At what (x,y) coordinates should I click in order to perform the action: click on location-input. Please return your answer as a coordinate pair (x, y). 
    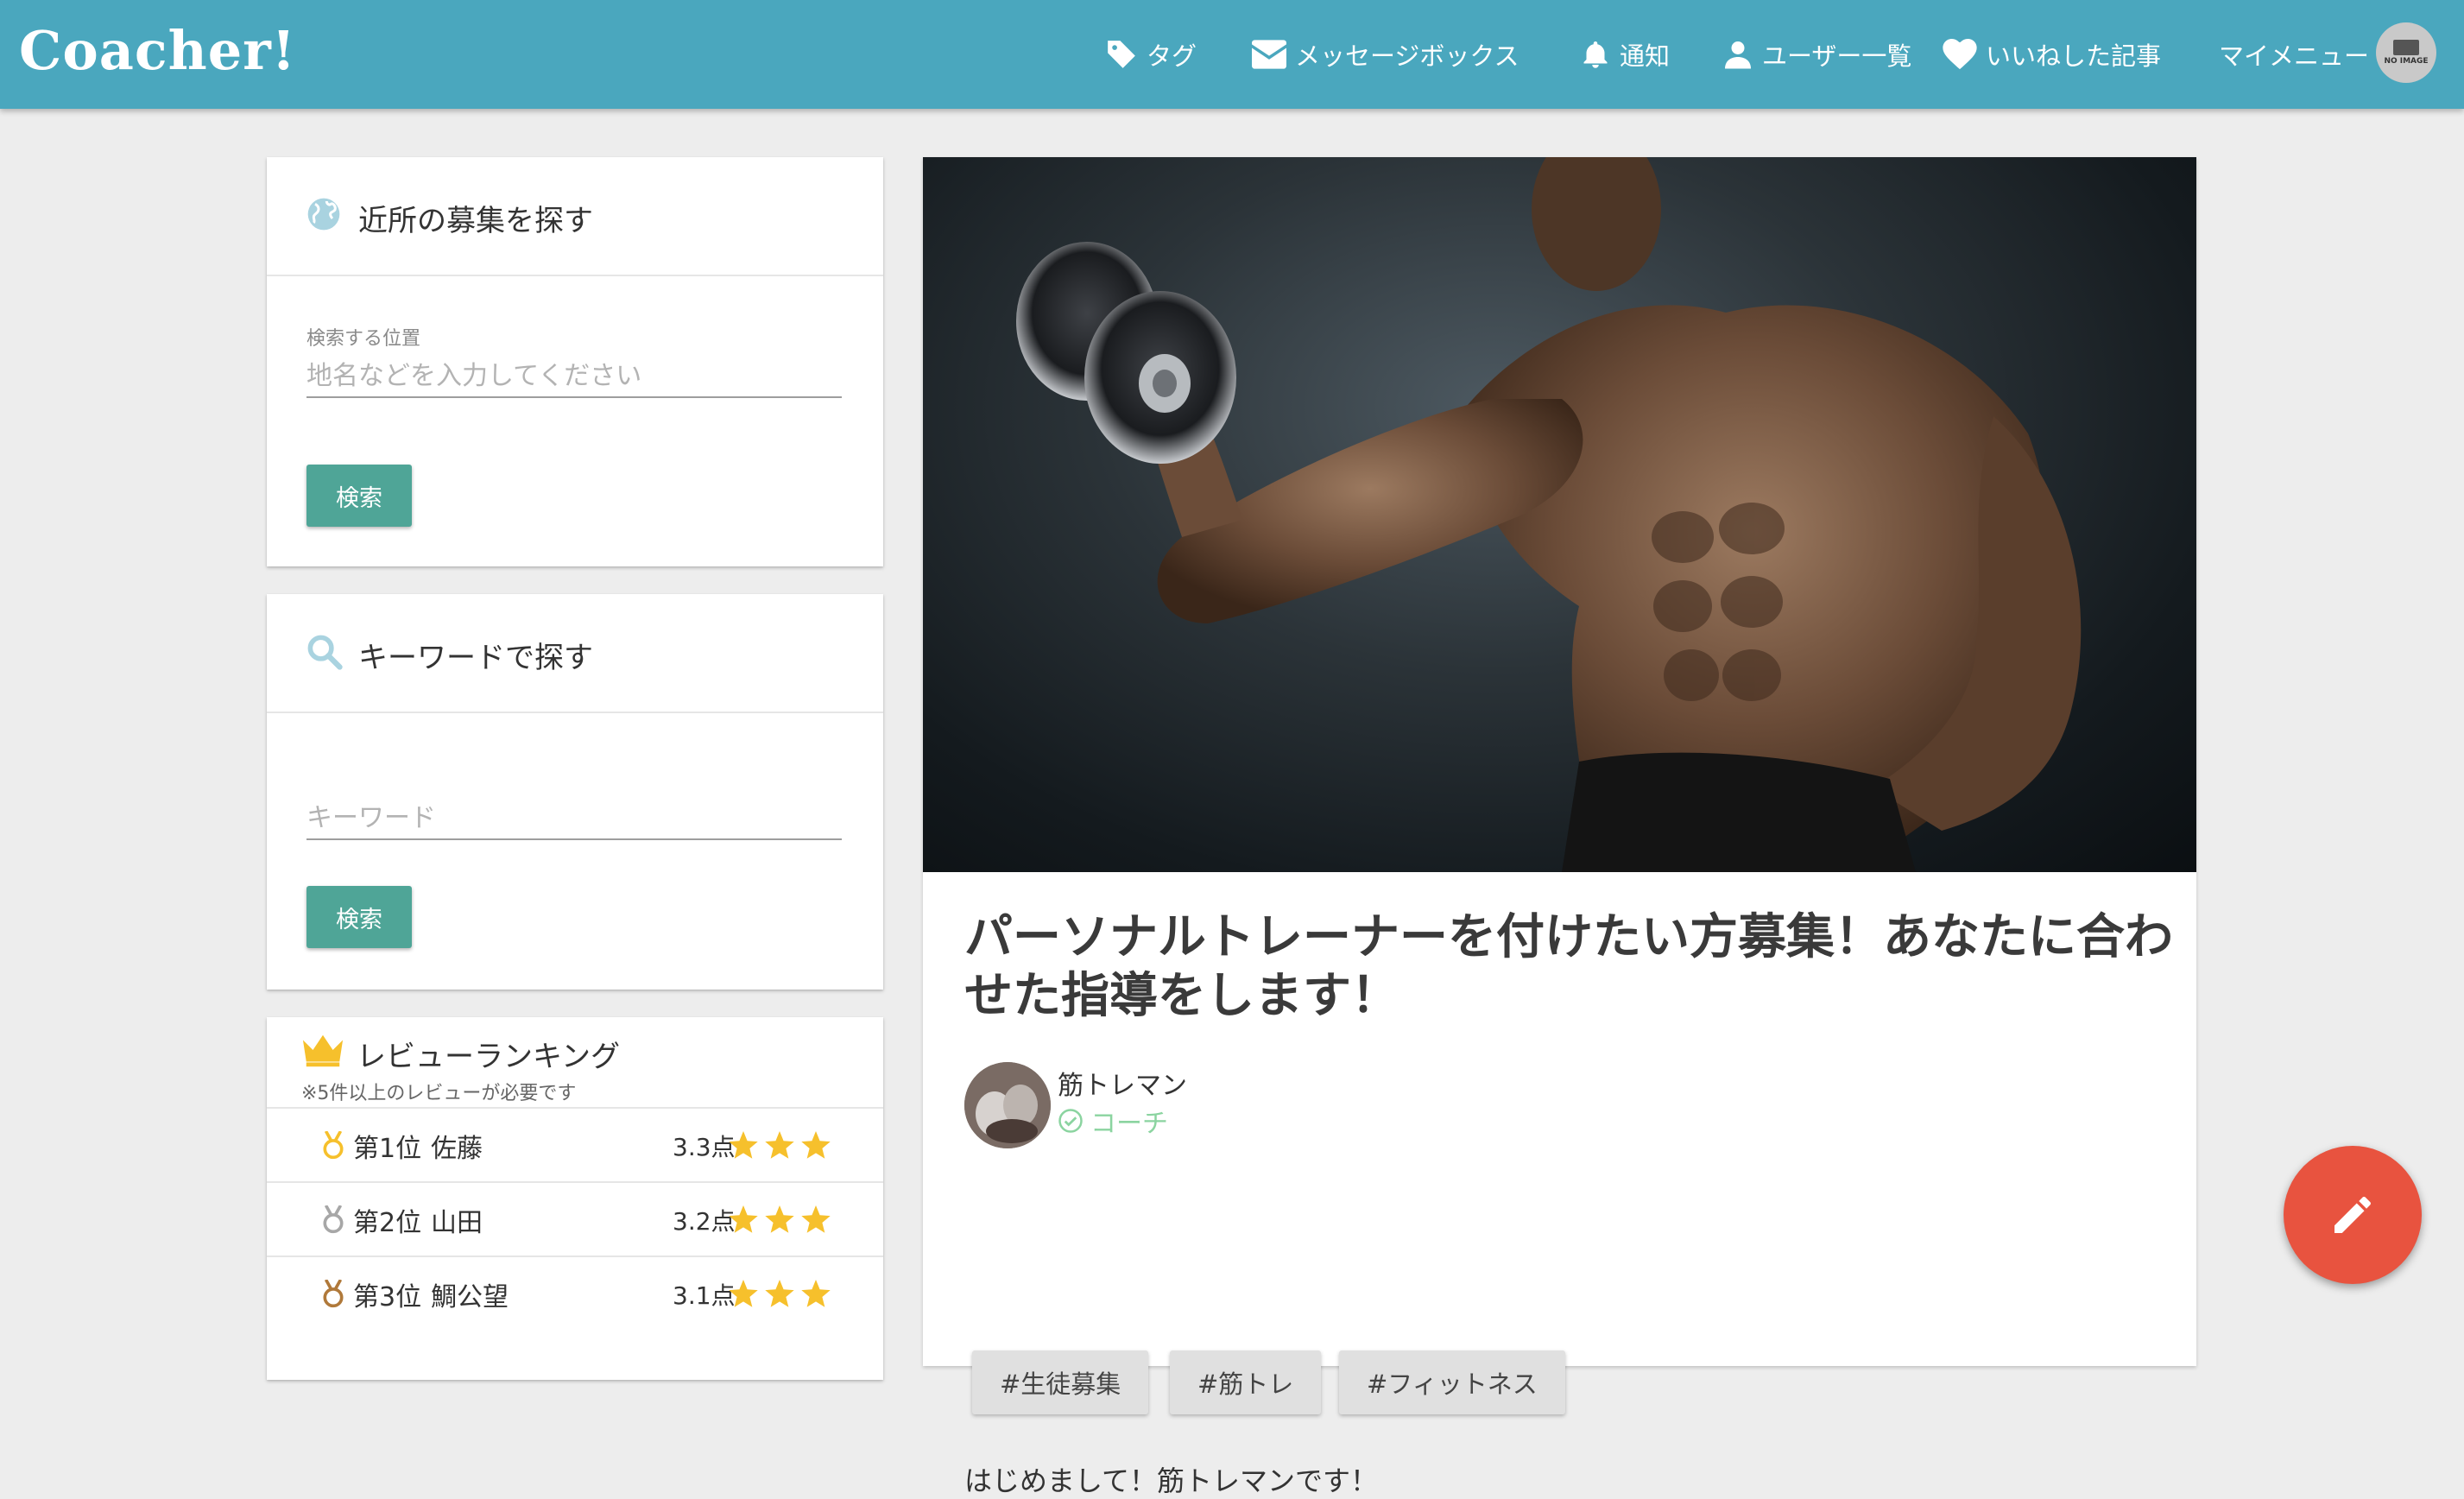
    Looking at the image, I should click on (574, 379).